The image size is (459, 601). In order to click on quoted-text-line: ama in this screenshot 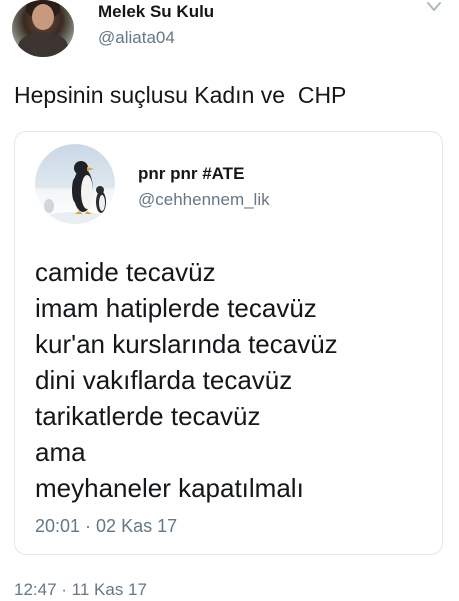, I will do `click(60, 452)`.